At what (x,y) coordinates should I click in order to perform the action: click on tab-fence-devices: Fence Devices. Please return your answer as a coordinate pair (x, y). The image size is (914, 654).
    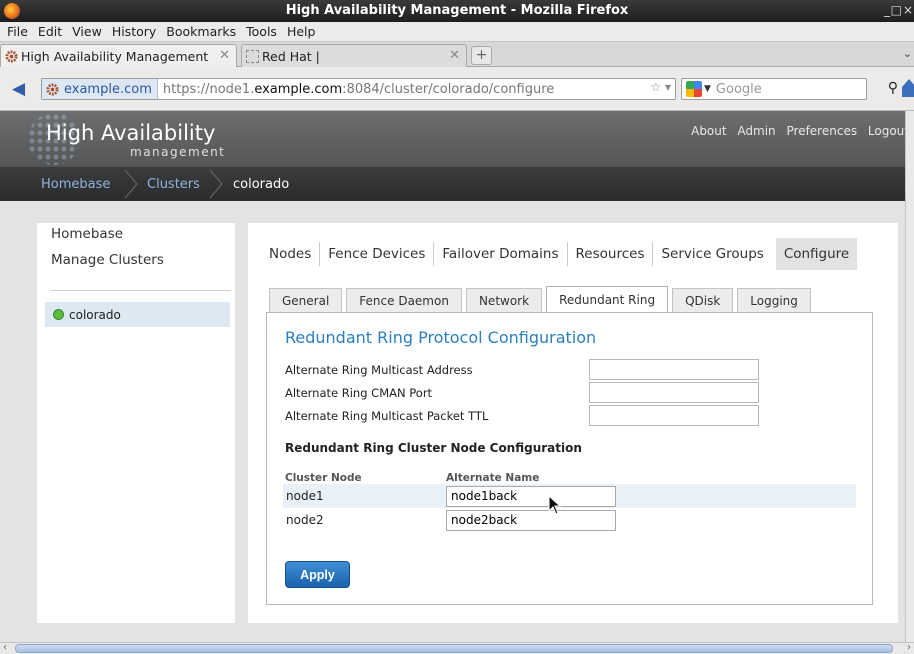
    Looking at the image, I should click on (376, 254).